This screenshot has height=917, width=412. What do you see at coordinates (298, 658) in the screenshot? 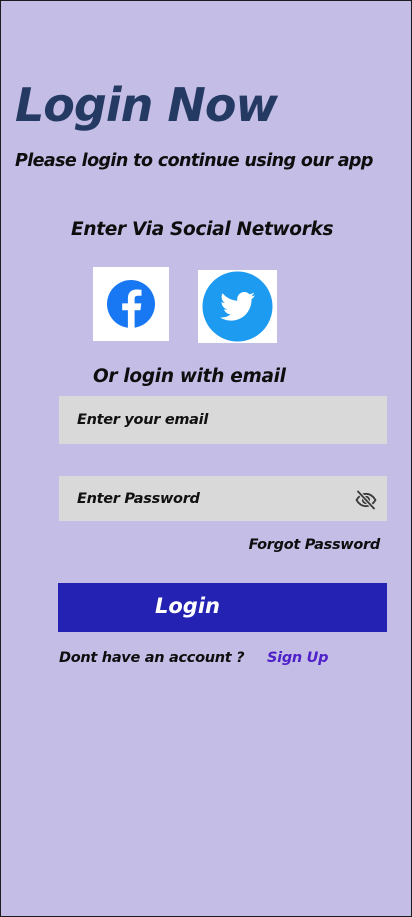
I see `signup-link: Sign Up` at bounding box center [298, 658].